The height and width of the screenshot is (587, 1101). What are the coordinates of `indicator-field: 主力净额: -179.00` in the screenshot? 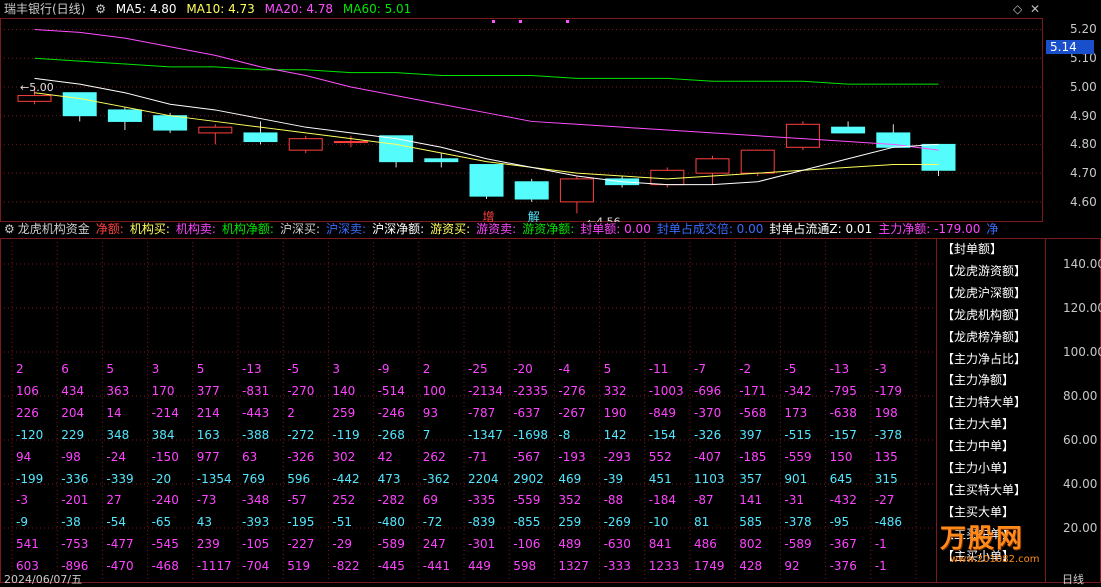 It's located at (929, 229).